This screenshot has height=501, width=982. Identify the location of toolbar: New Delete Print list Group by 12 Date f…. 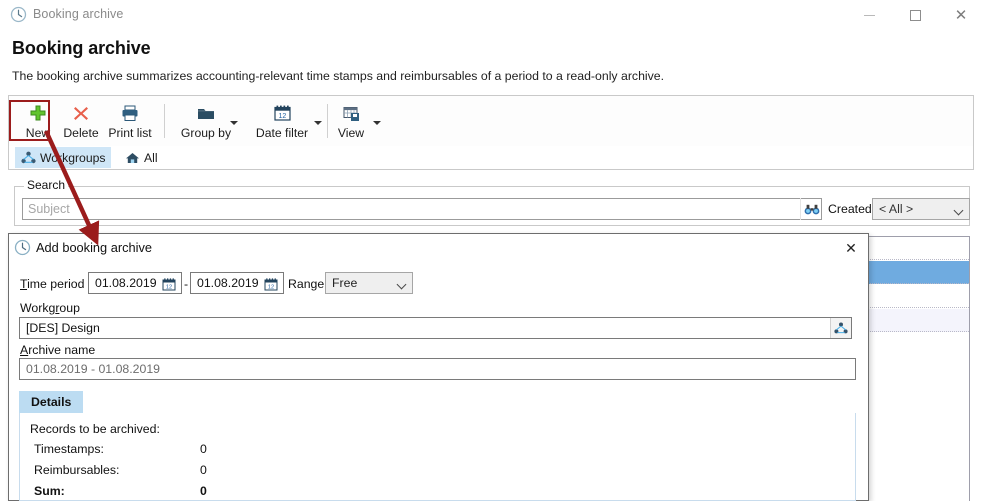
(491, 120).